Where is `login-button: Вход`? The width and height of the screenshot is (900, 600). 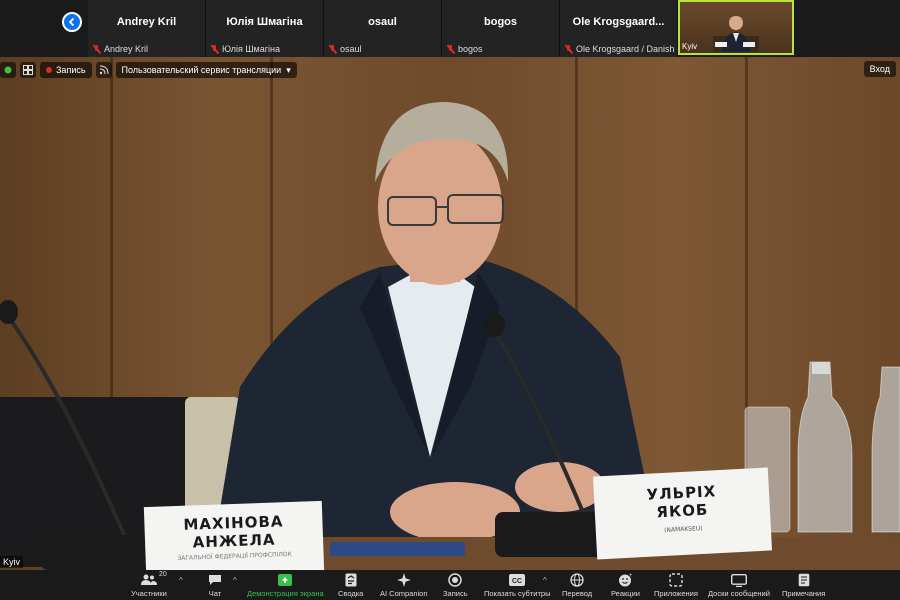 login-button: Вход is located at coordinates (879, 69).